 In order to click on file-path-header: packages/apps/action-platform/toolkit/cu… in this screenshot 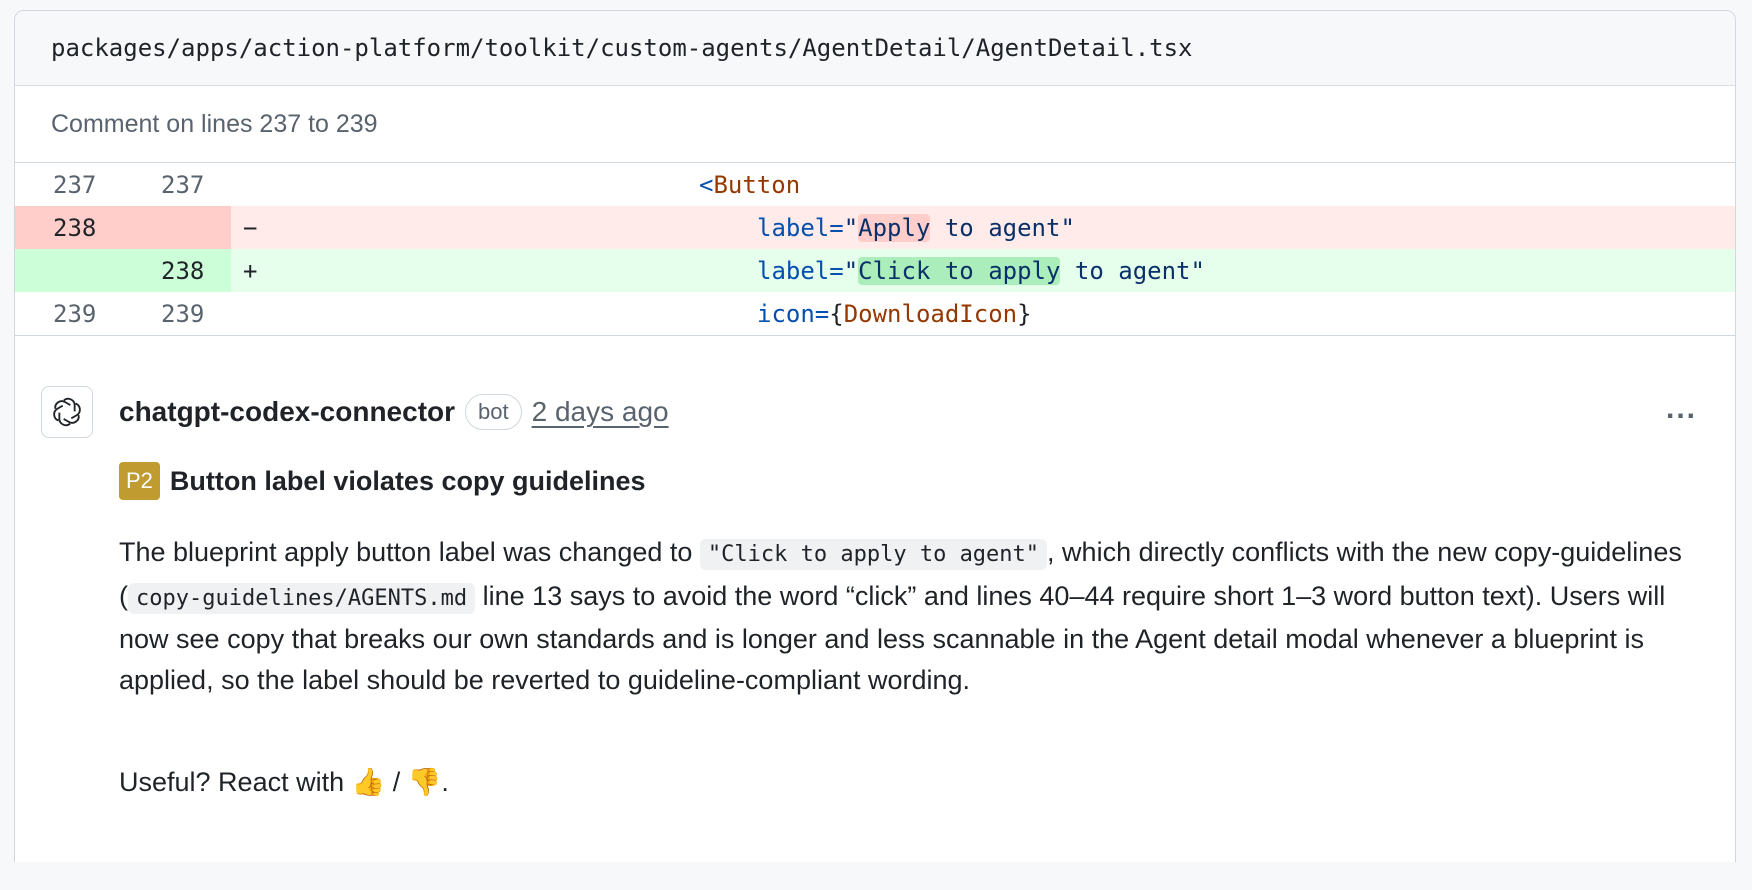, I will do `click(875, 48)`.